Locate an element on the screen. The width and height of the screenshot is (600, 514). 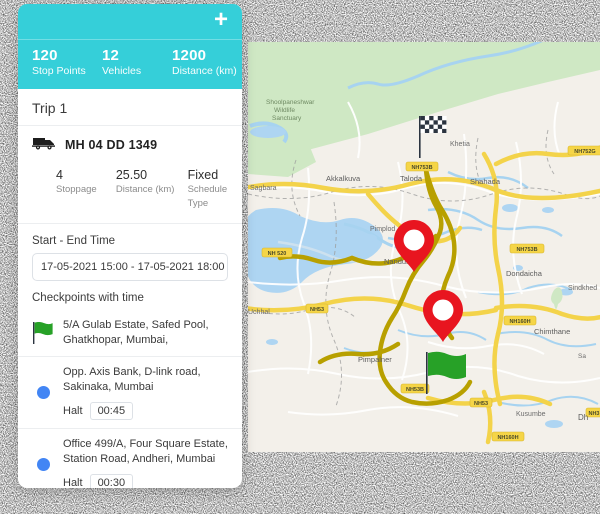
svg-text: Sa is located at coordinates (582, 356).